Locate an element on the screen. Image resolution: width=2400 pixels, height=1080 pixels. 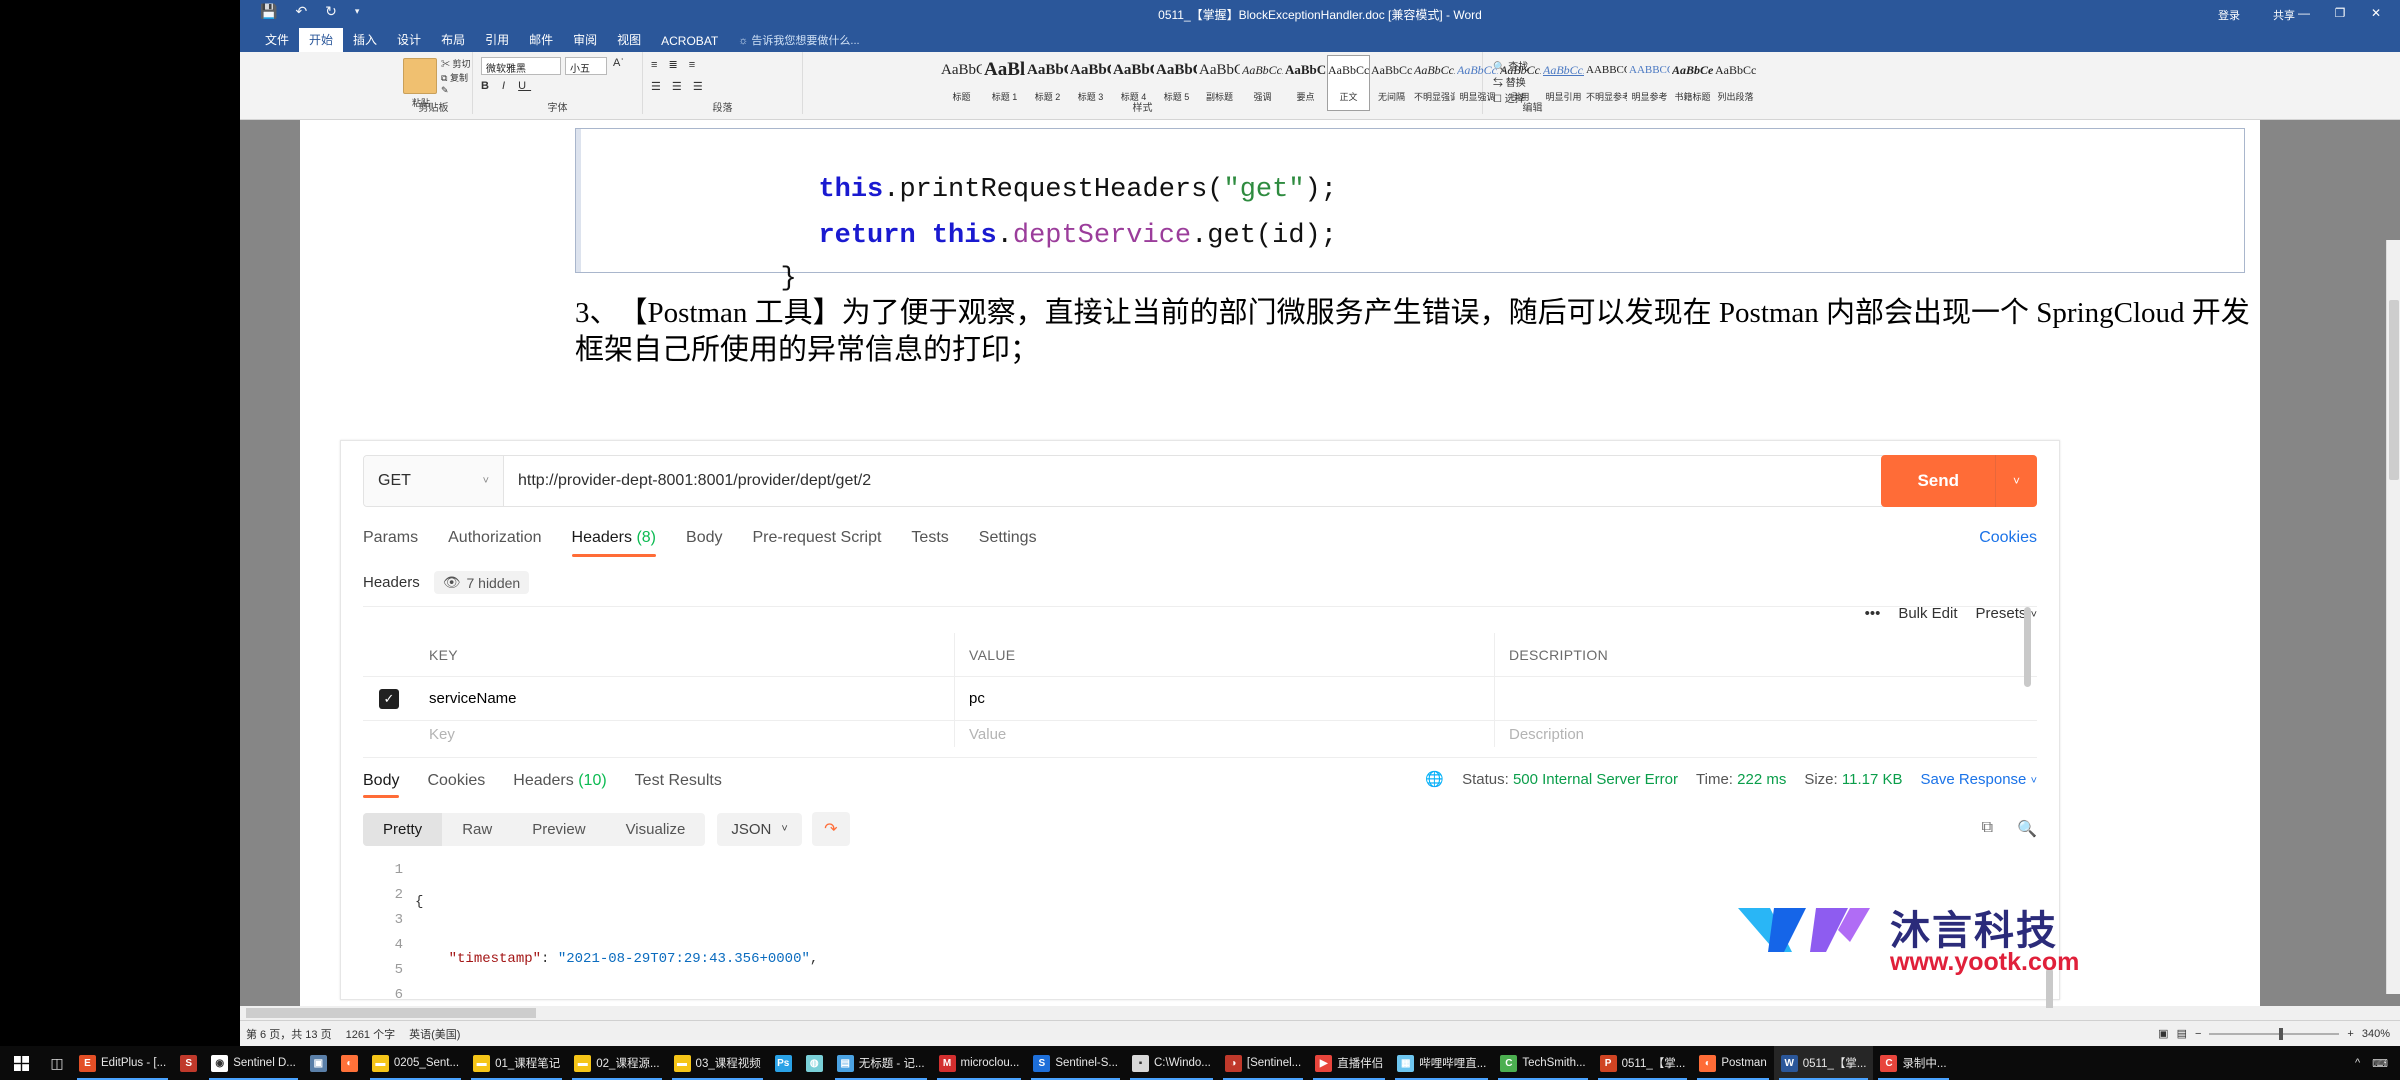
restore-button: ❐ is located at coordinates (2340, 13).